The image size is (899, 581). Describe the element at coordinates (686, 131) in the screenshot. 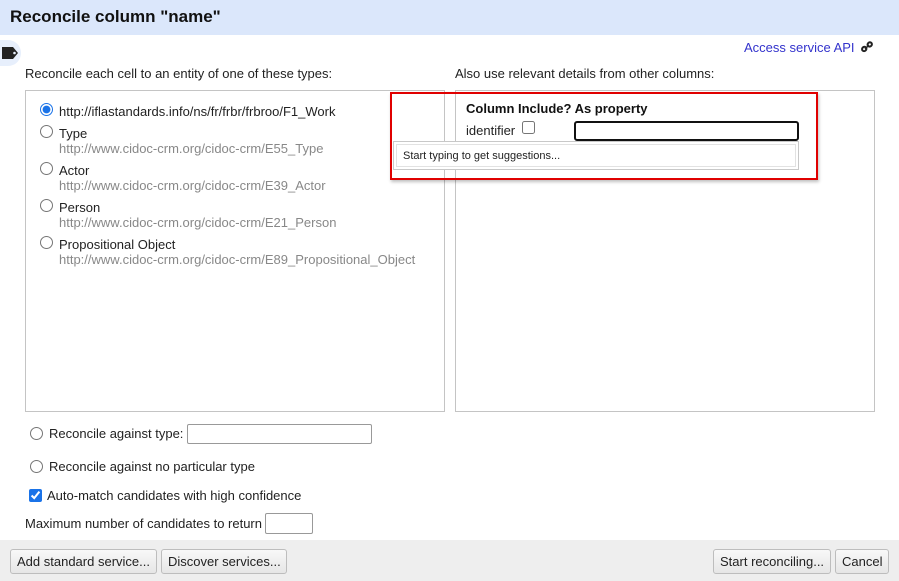

I see `property-input-identifier` at that location.